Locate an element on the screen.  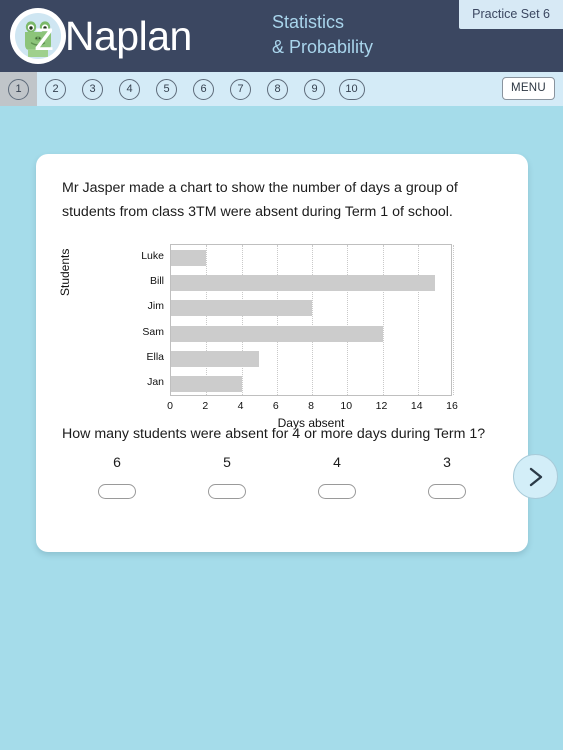
answer-option-label: 3 is located at coordinates (447, 462).